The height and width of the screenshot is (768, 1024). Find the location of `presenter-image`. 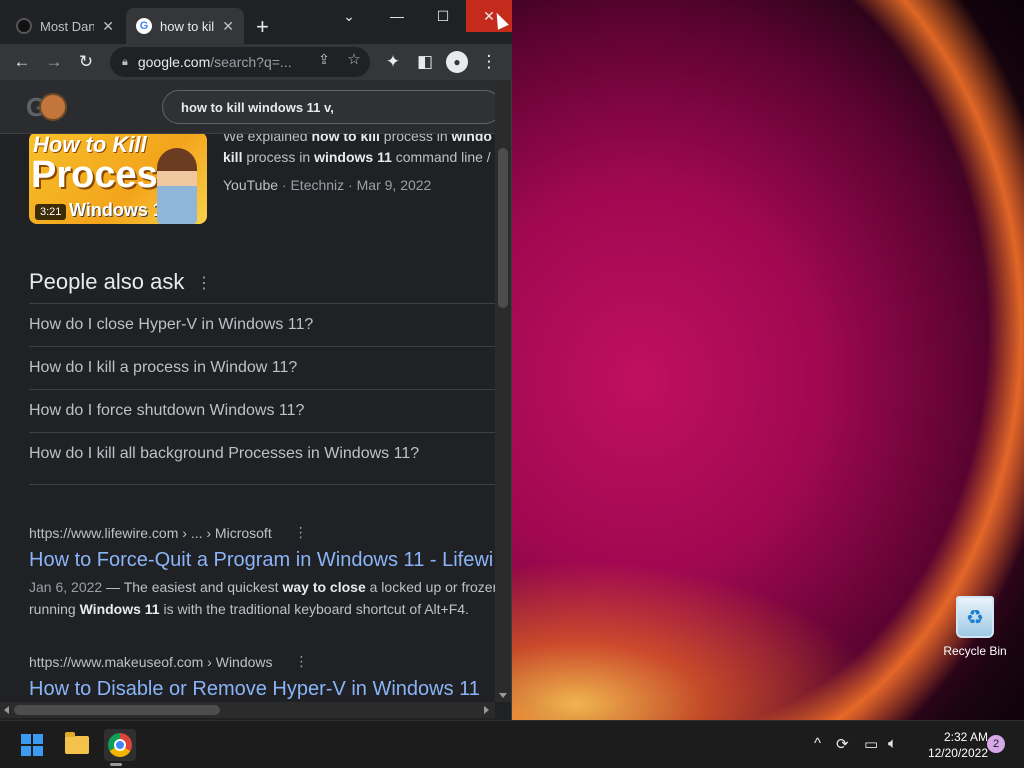

presenter-image is located at coordinates (177, 186).